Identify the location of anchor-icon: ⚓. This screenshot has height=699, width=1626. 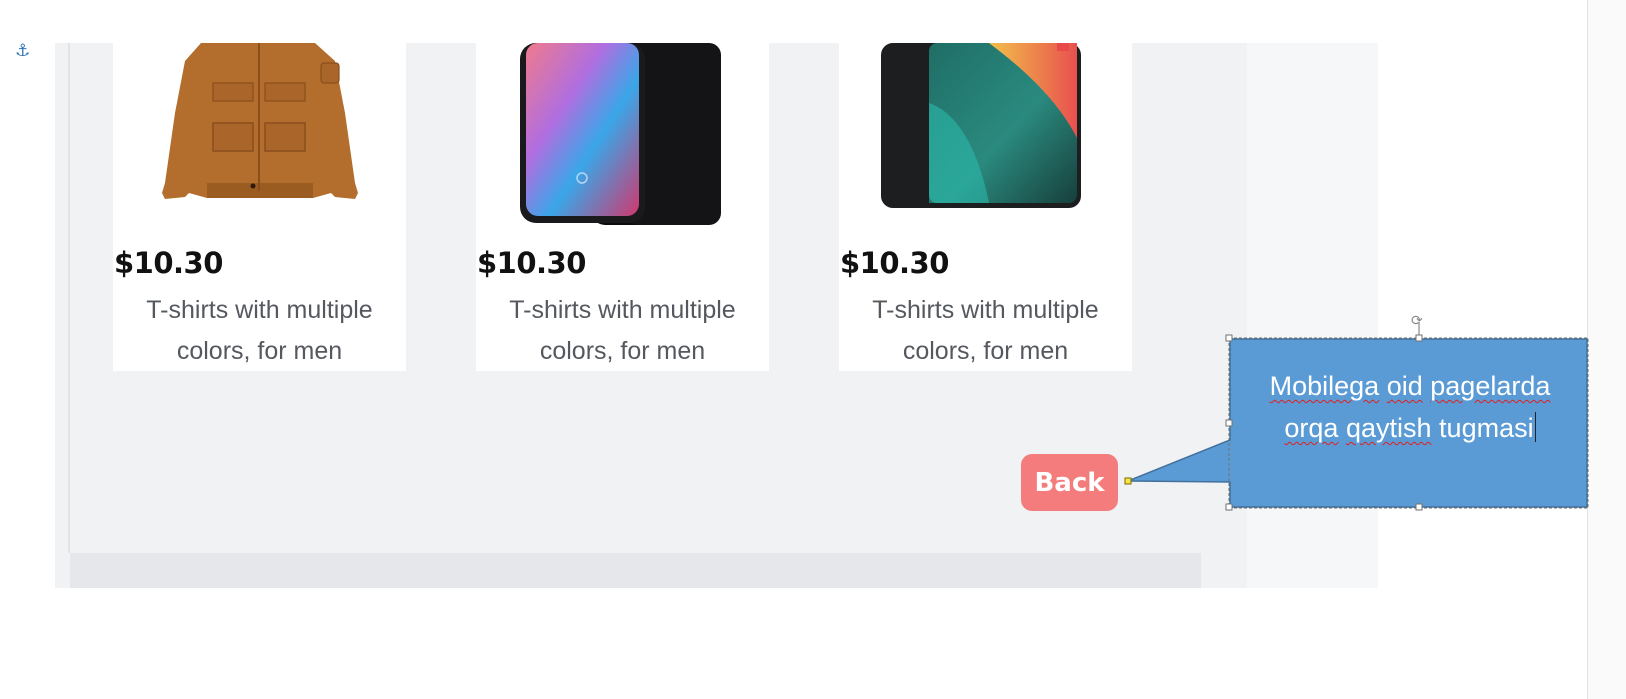
(22, 51).